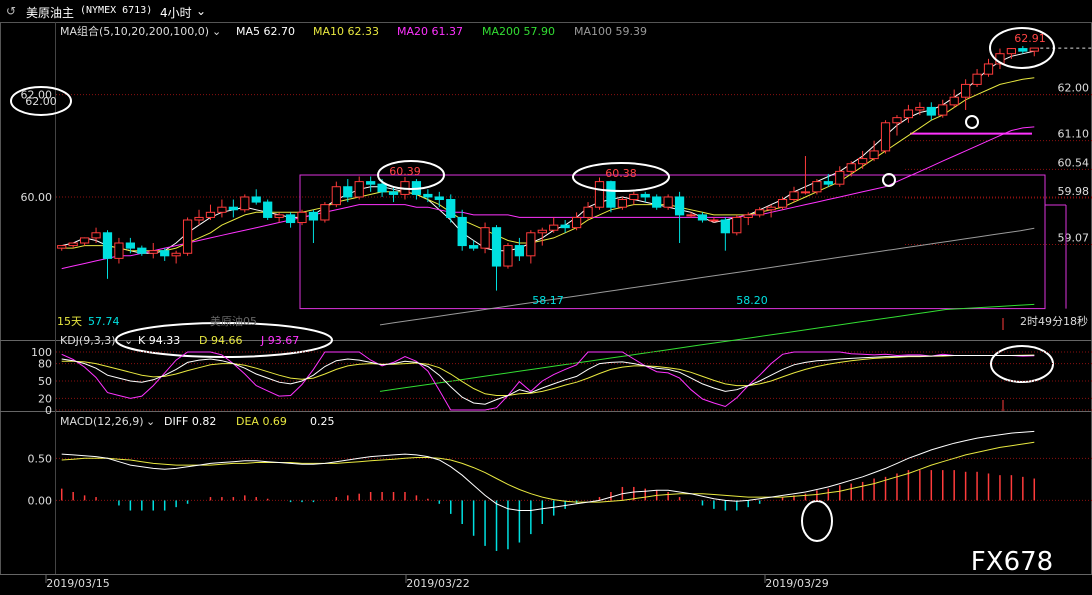 Image resolution: width=1092 pixels, height=595 pixels. Describe the element at coordinates (45, 364) in the screenshot. I see `kdj-axis-tick-label: 80` at that location.